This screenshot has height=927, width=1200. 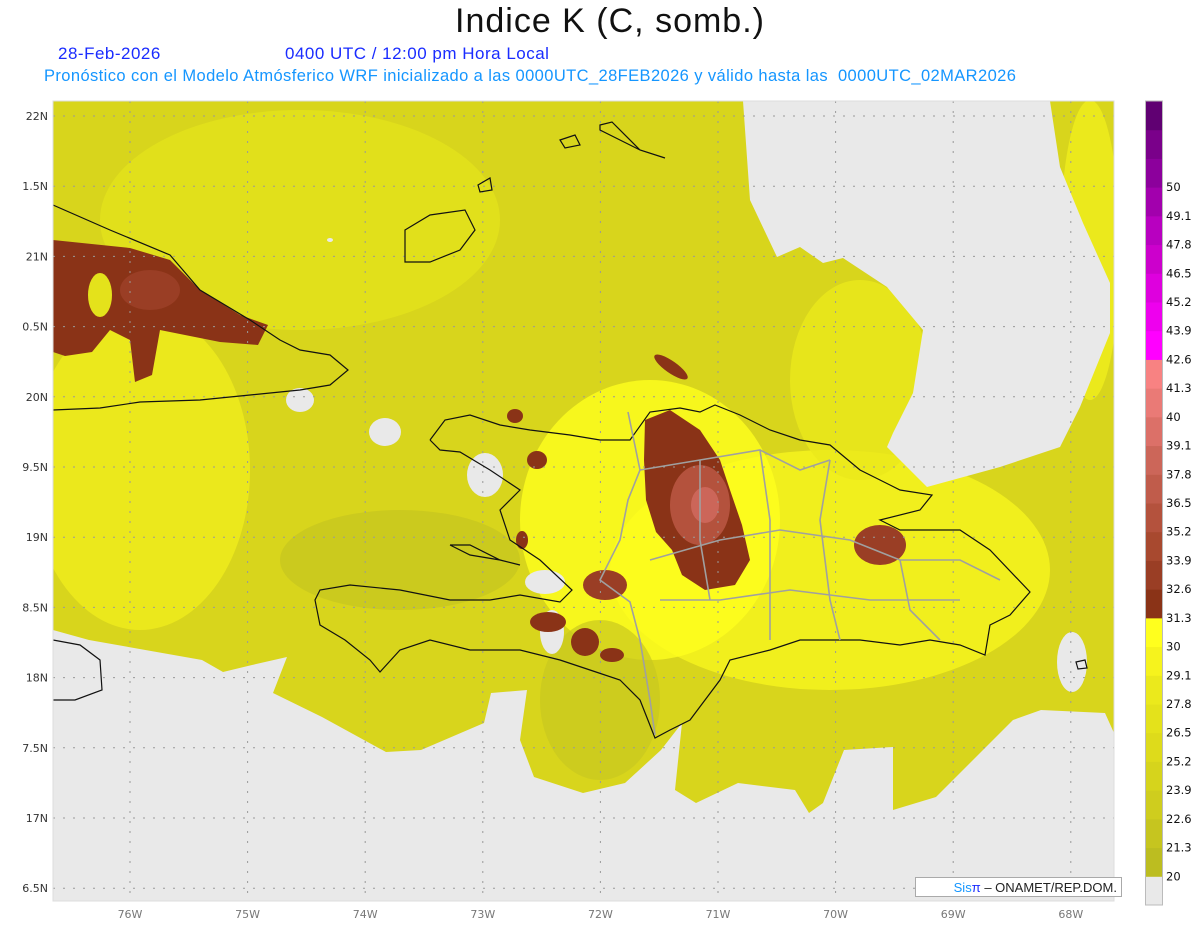 What do you see at coordinates (35, 748) in the screenshot?
I see `lat-tick-label: 7.5N` at bounding box center [35, 748].